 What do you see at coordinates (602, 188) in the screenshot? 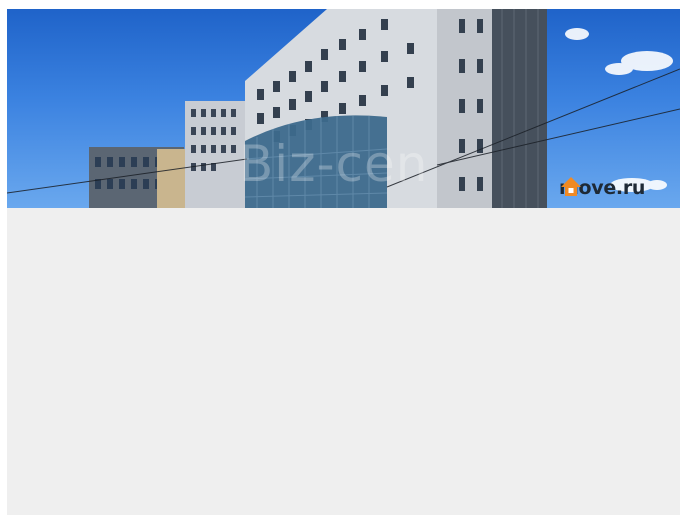
I see `brand-logo: move.ru` at bounding box center [602, 188].